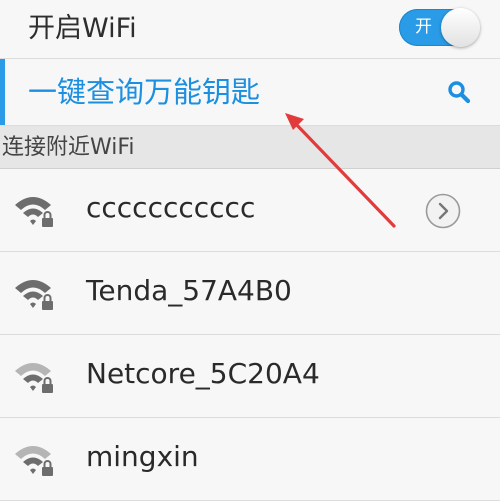 Image resolution: width=500 pixels, height=501 pixels. I want to click on wifi-toggle-switch: 开, so click(439, 27).